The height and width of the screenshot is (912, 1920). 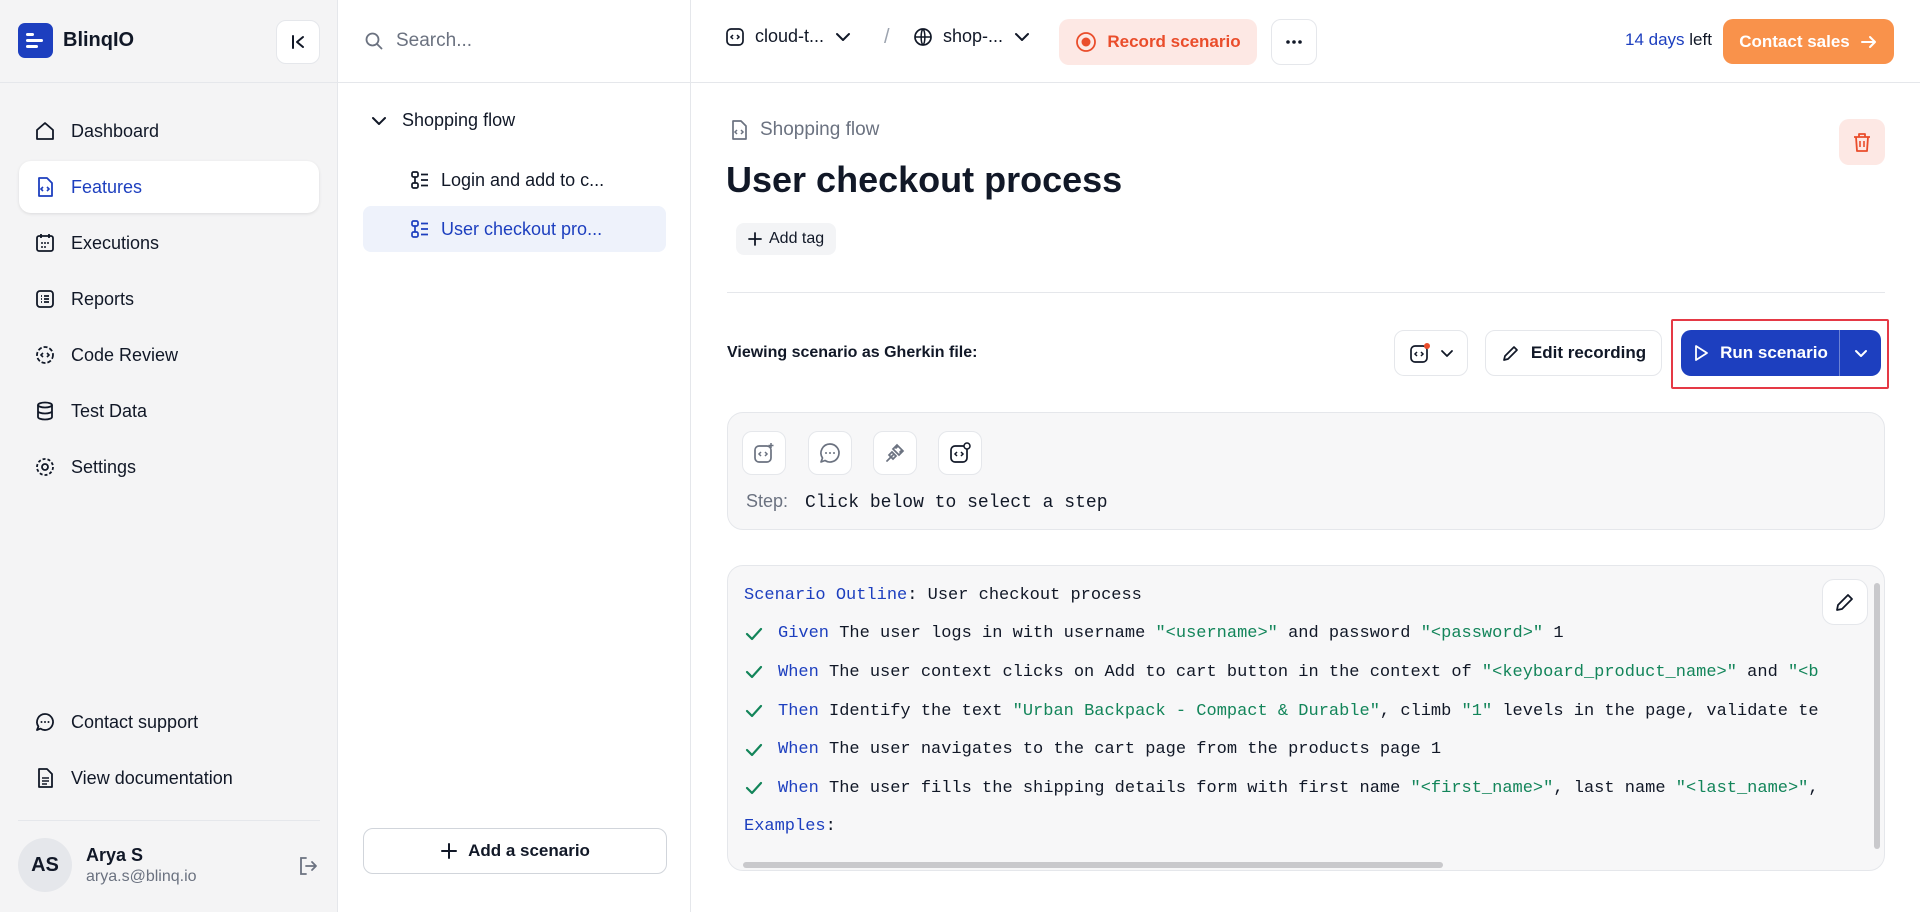 What do you see at coordinates (169, 820) in the screenshot?
I see `user-divider` at bounding box center [169, 820].